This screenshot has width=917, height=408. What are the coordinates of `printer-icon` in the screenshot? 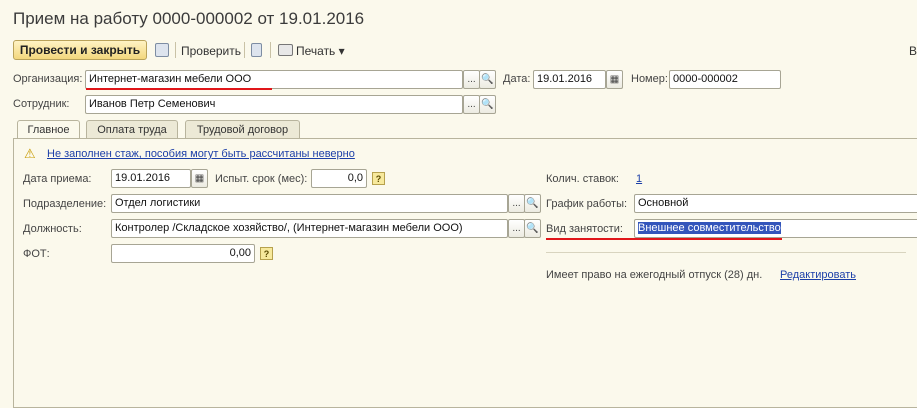 It's located at (285, 50).